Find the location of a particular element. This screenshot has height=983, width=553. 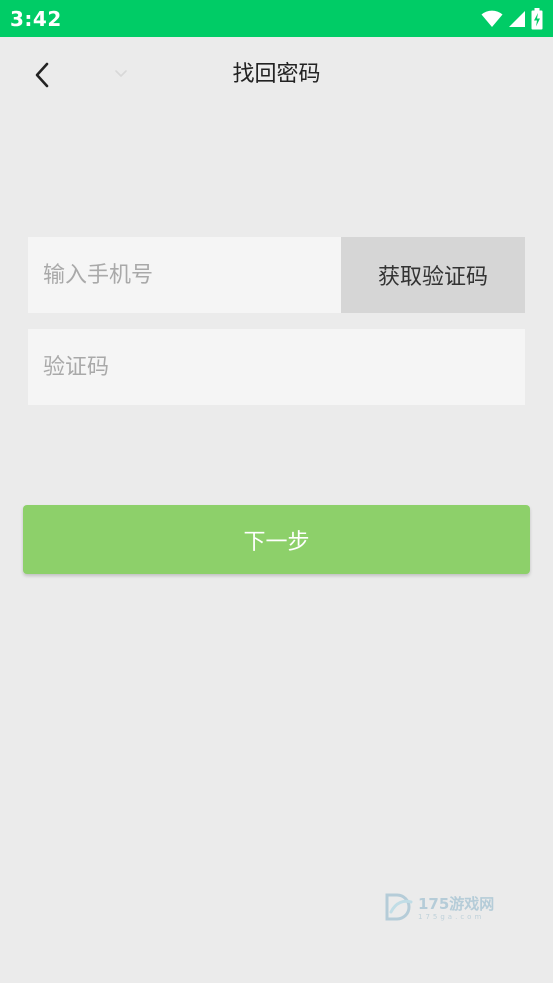

cellular-signal-icon is located at coordinates (517, 19).